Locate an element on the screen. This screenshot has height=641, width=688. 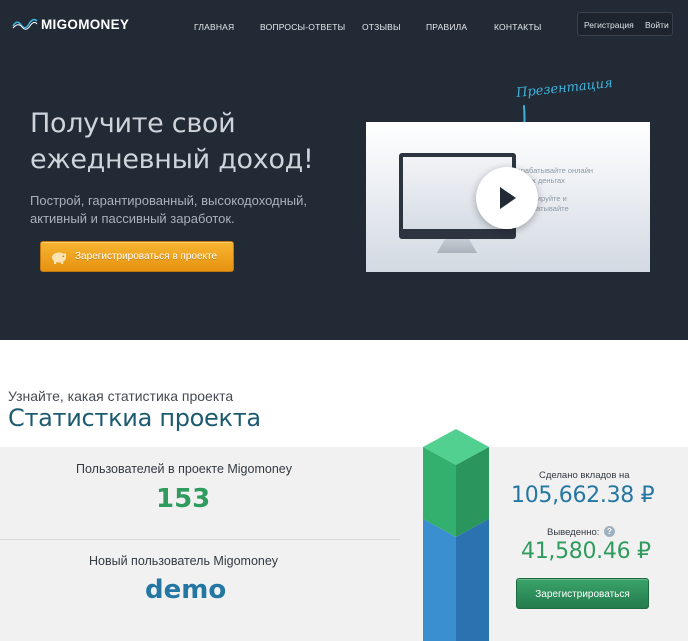
stats-divider is located at coordinates (200, 539).